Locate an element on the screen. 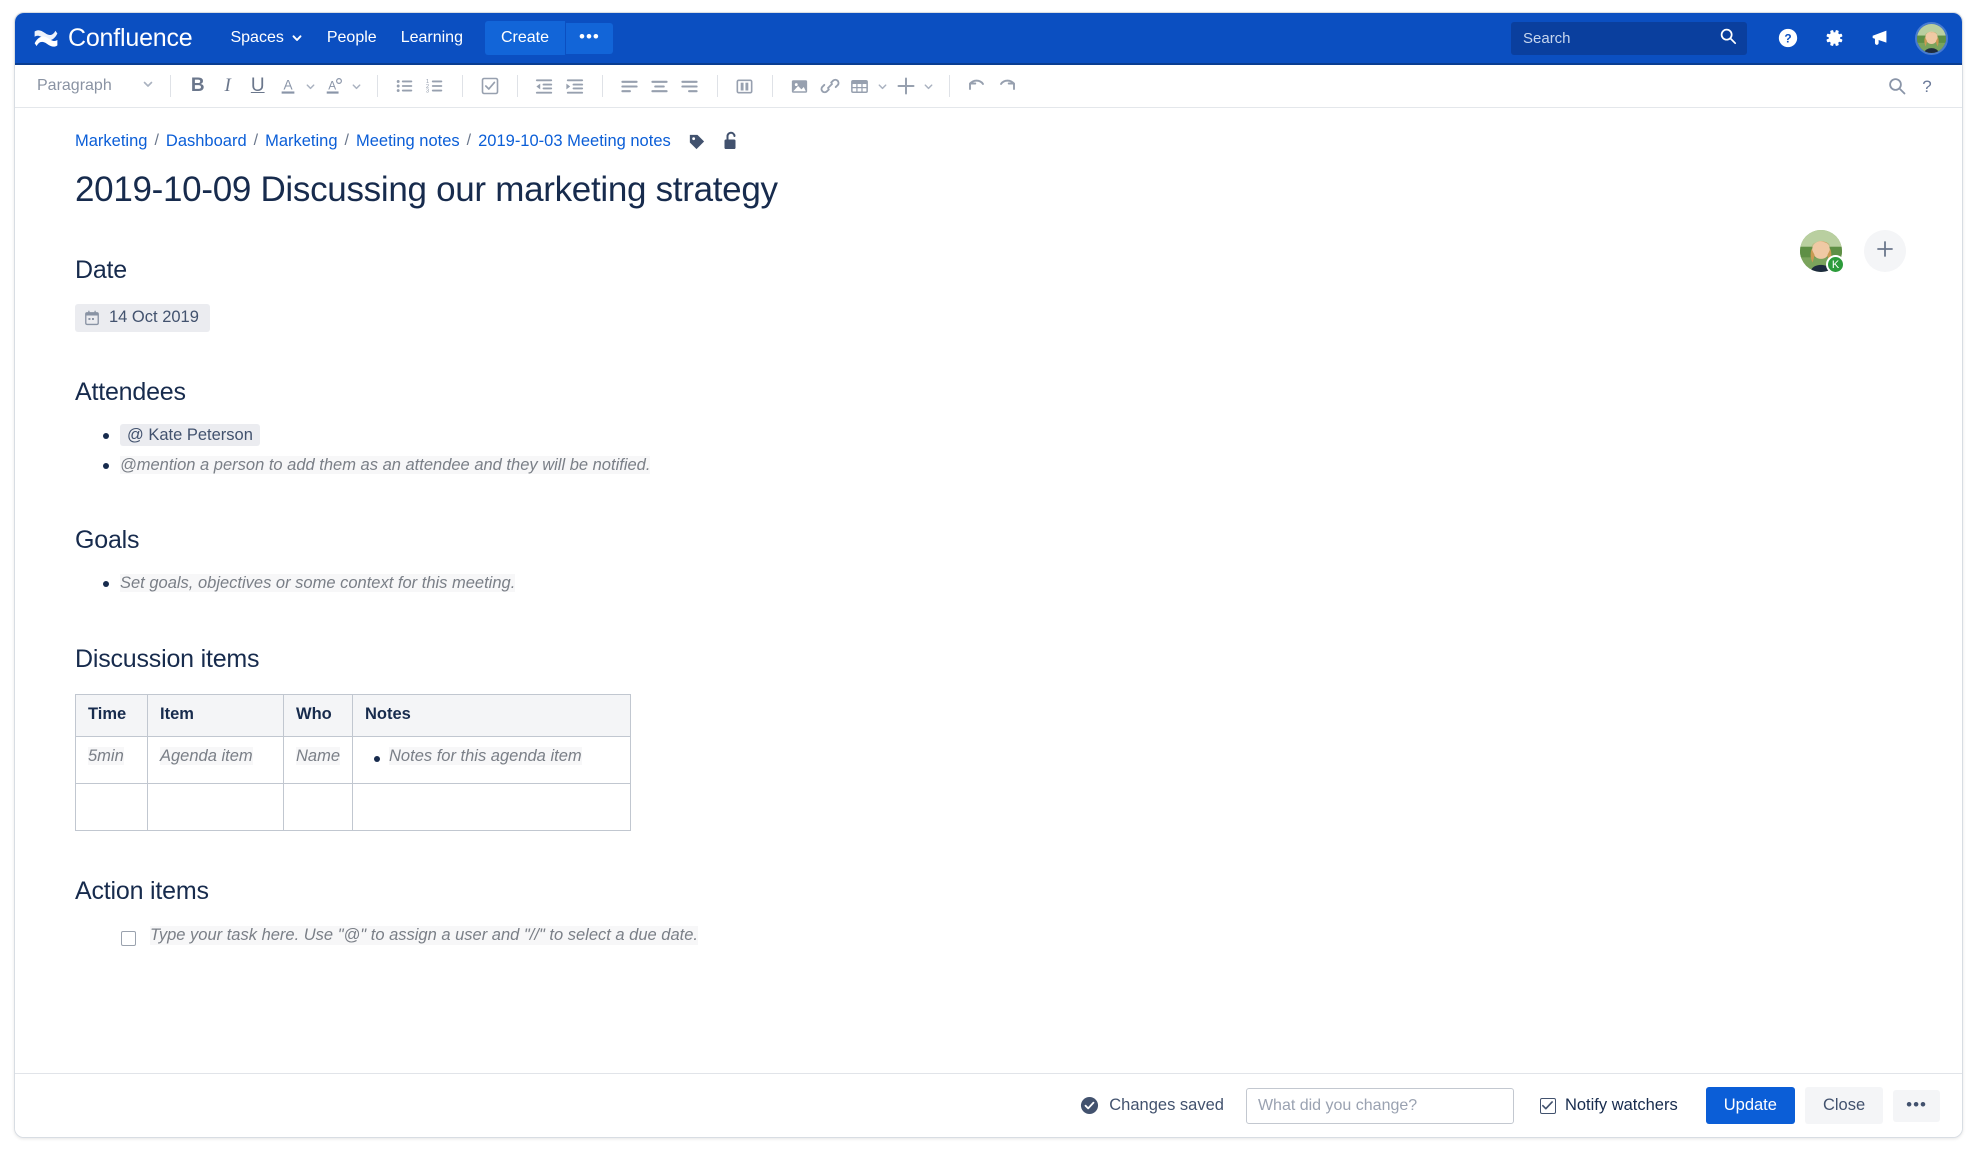  confluence-logo-icon is located at coordinates (46, 38).